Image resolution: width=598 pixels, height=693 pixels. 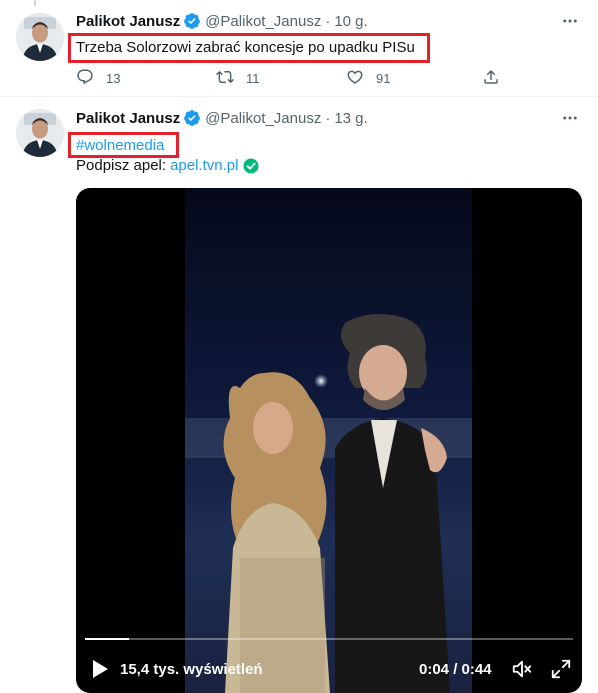 I want to click on retweet-button: 11, so click(x=238, y=78).